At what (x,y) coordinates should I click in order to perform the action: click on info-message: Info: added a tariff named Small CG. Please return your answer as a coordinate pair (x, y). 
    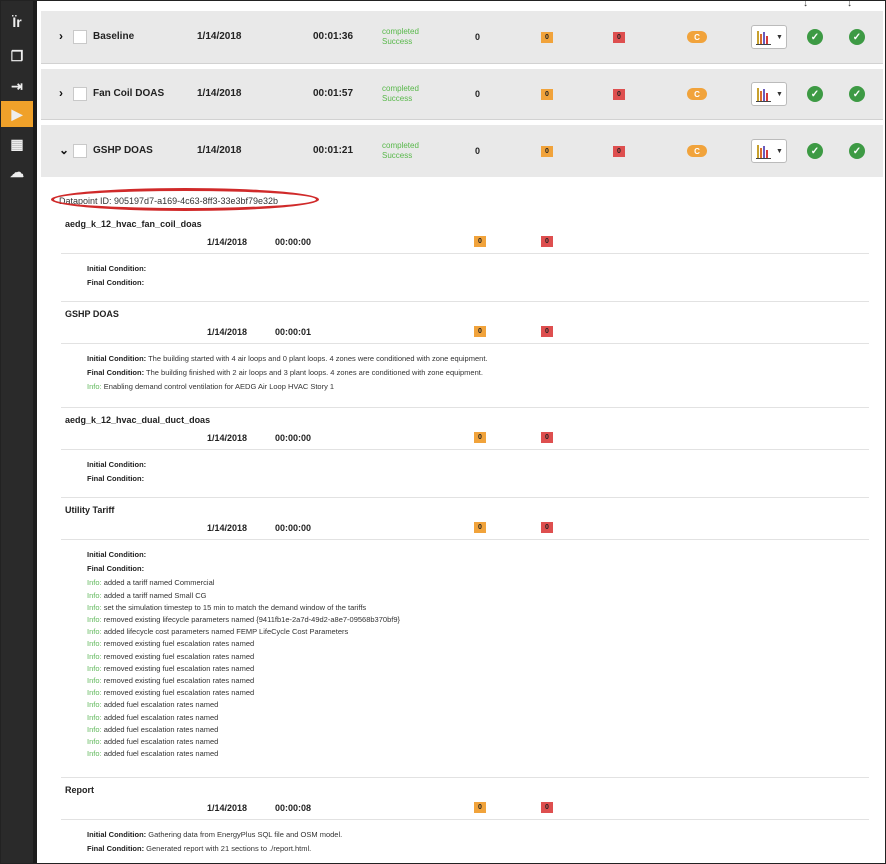
    Looking at the image, I should click on (147, 595).